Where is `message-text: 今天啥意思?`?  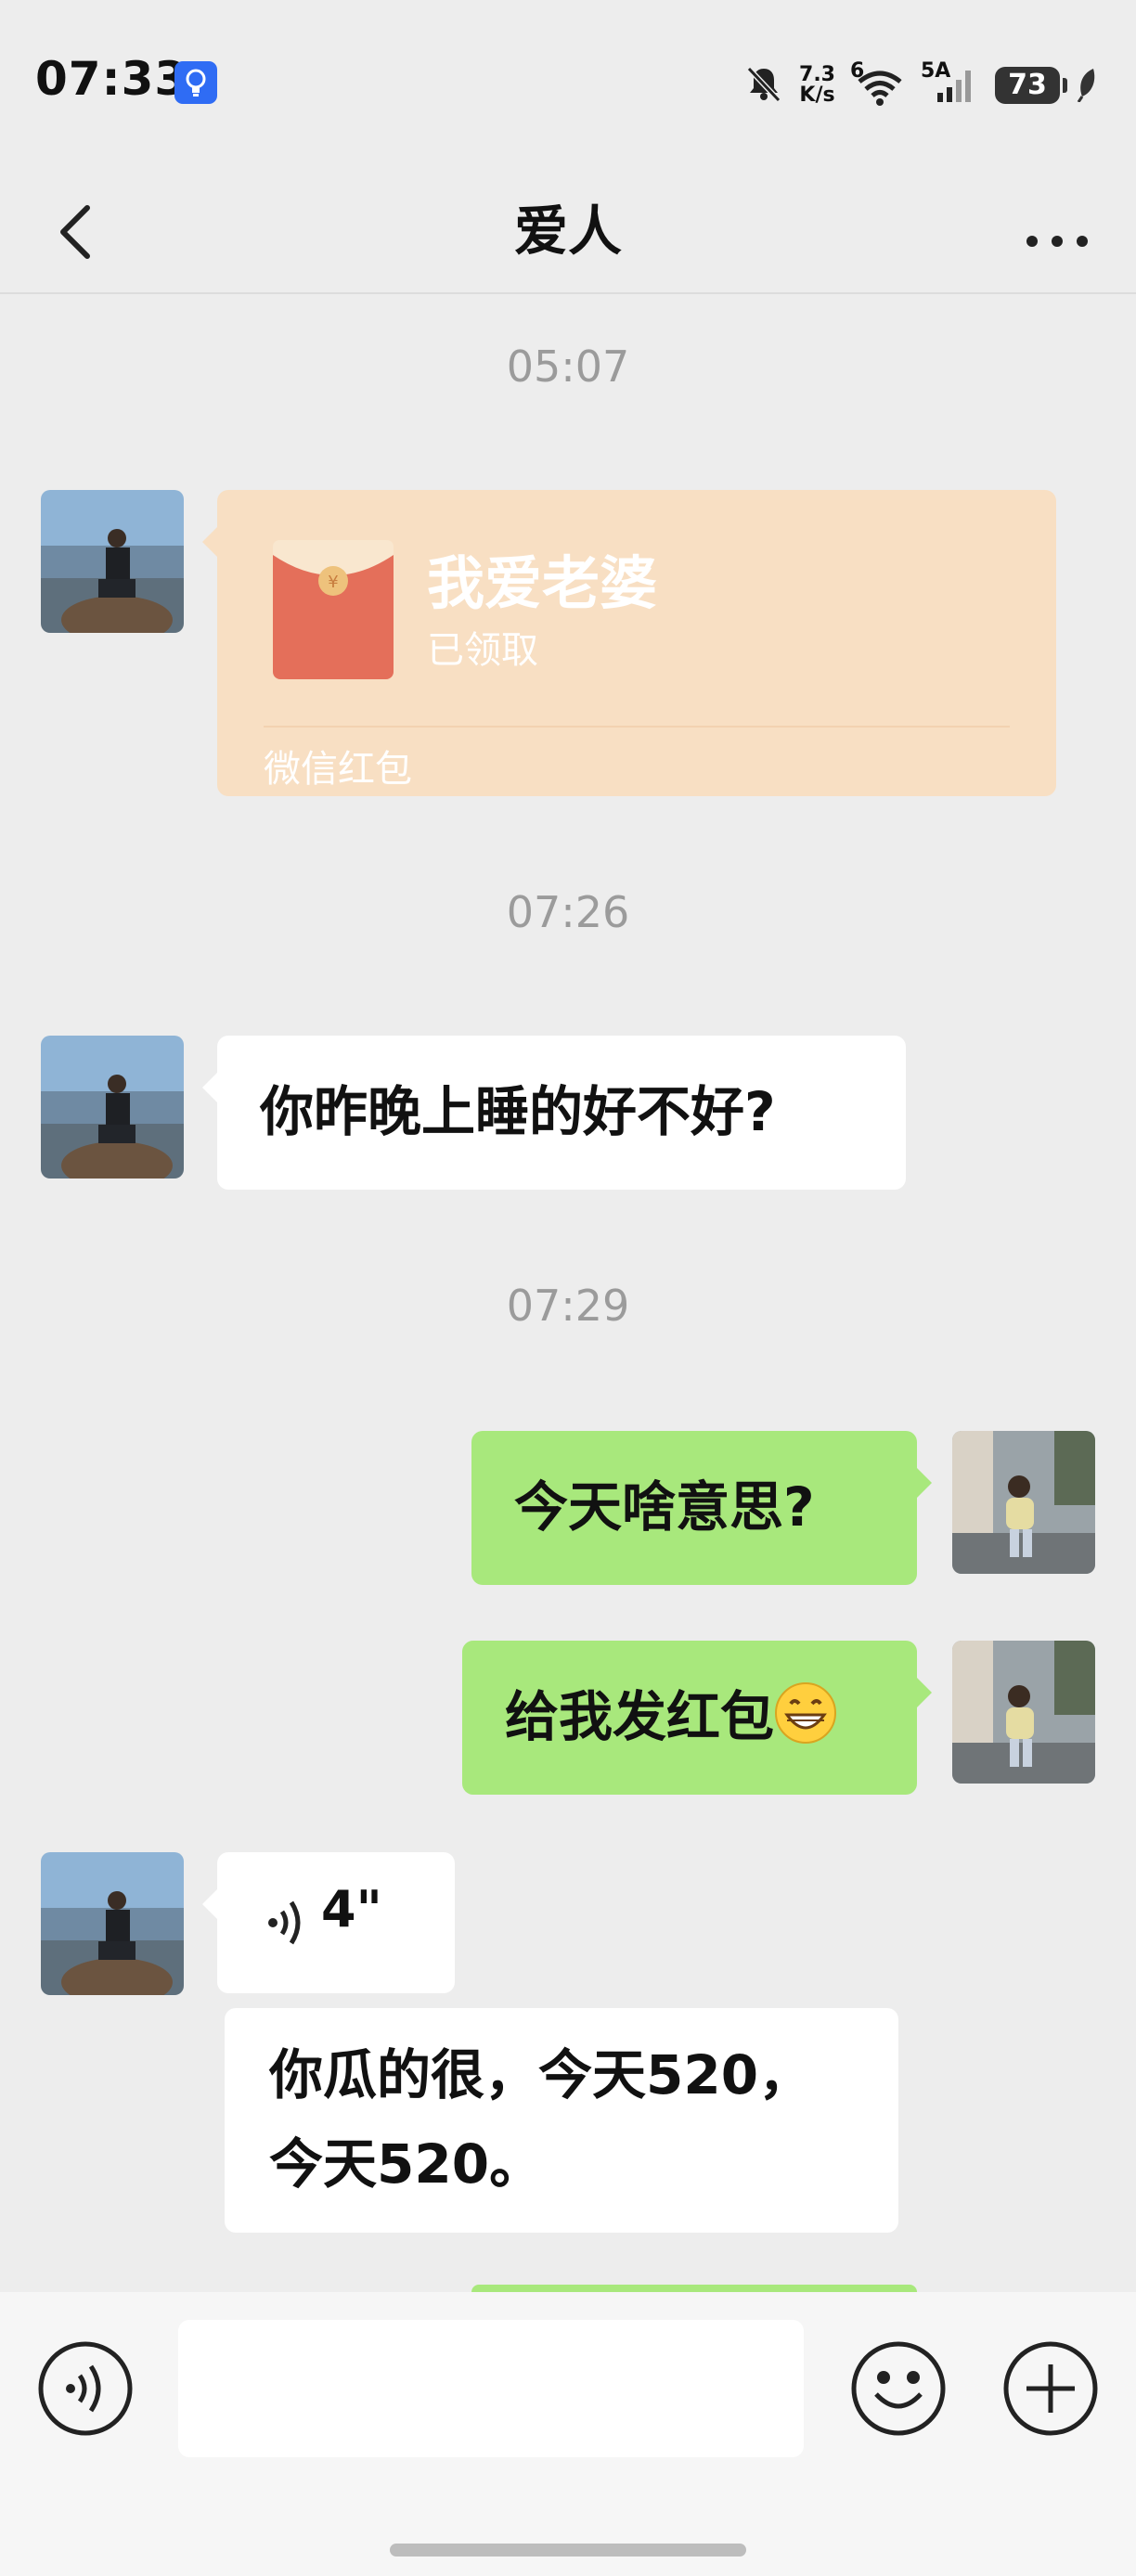
message-text: 今天啥意思? is located at coordinates (664, 1507).